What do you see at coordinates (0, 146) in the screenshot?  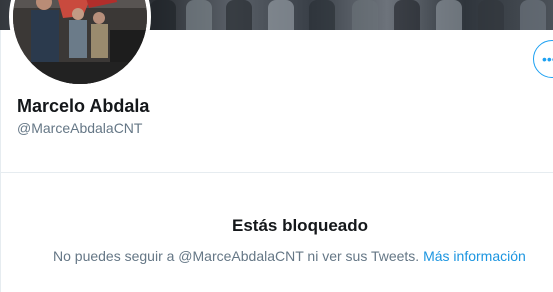 I see `page-left-border` at bounding box center [0, 146].